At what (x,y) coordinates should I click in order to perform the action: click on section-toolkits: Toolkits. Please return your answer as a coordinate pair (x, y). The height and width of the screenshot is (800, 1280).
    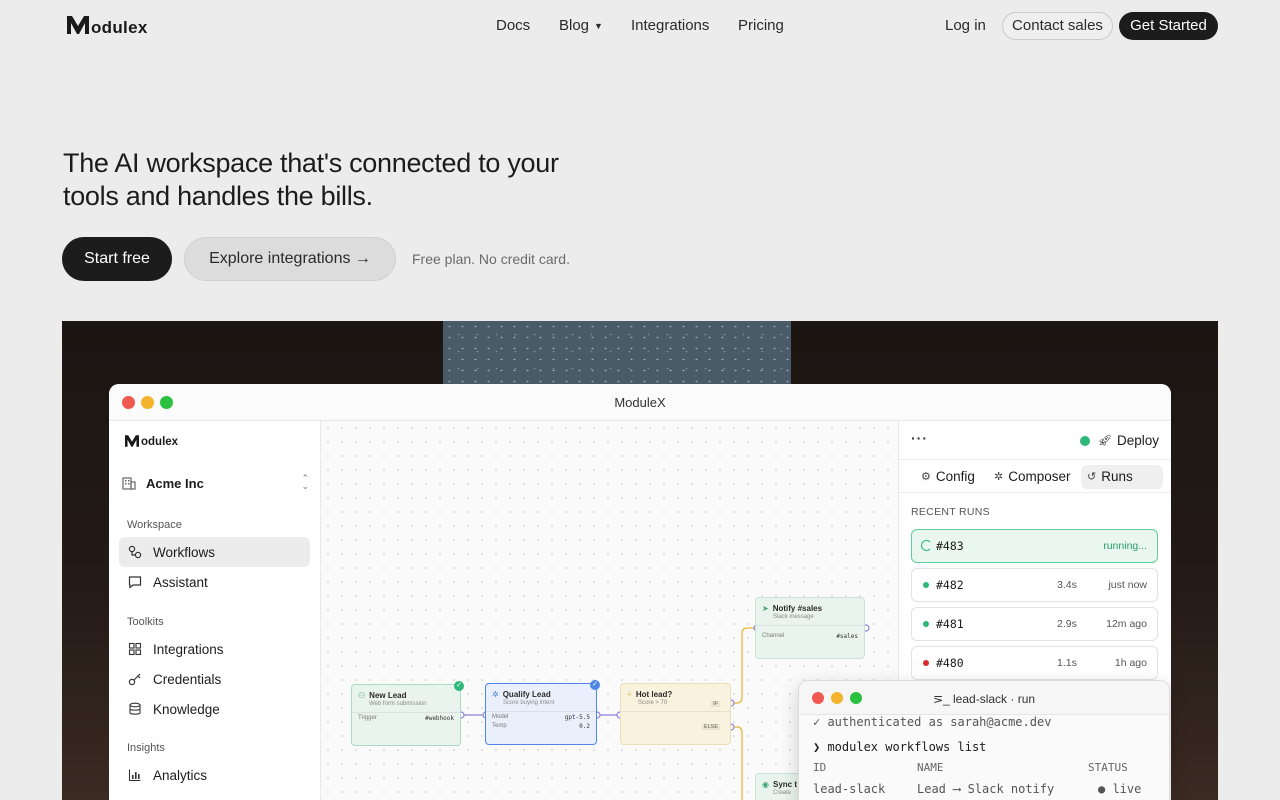
    Looking at the image, I should click on (145, 622).